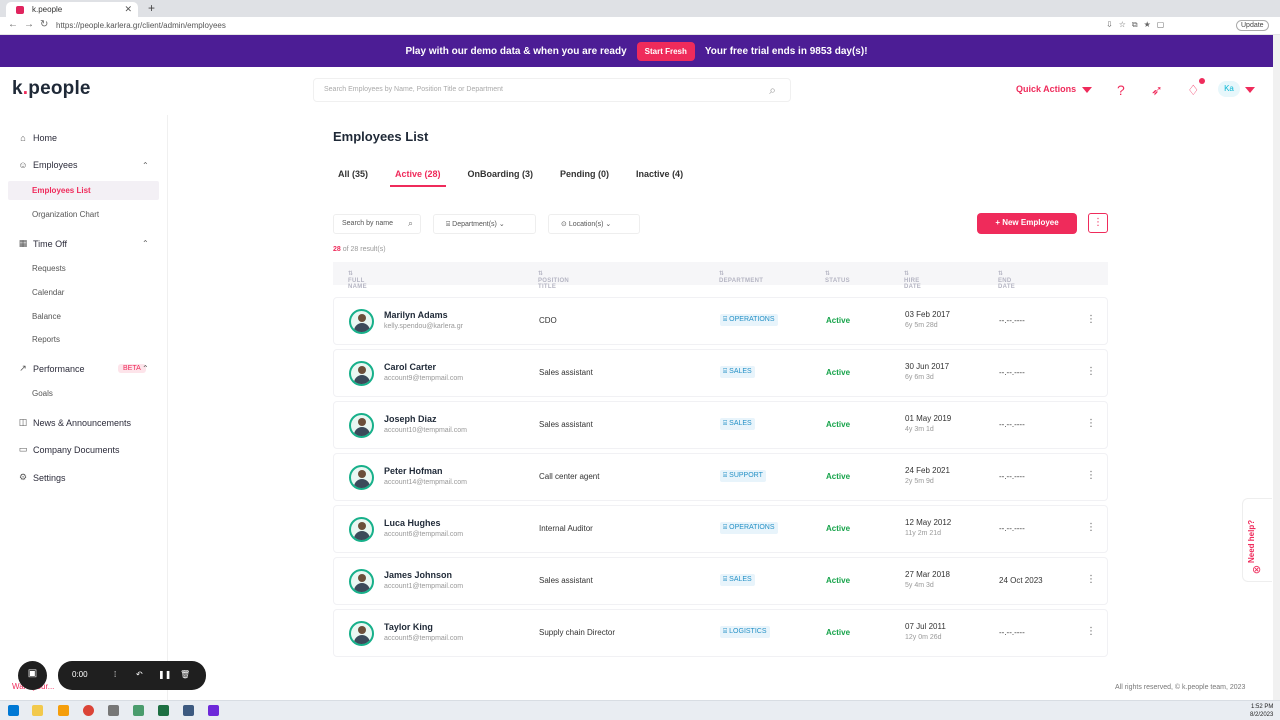  What do you see at coordinates (584, 178) in the screenshot?
I see `tab-pending: Pending (0)` at bounding box center [584, 178].